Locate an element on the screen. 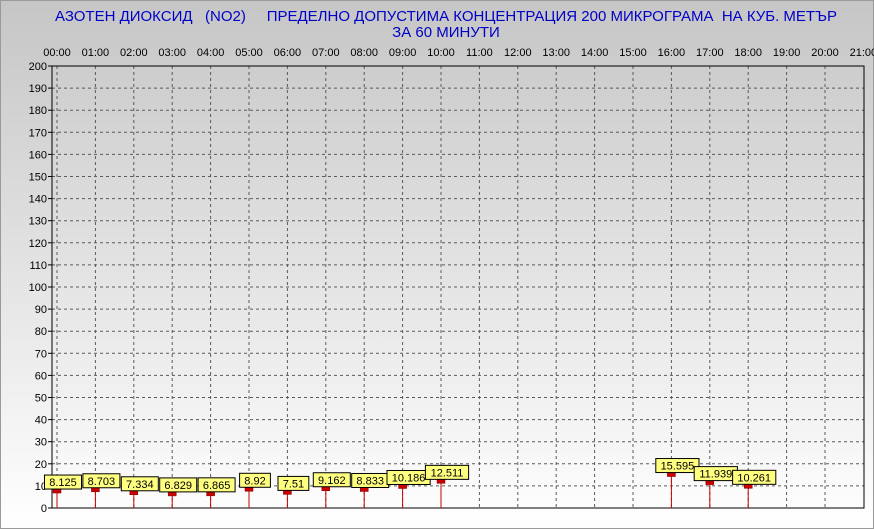  y-tick-label: 200 is located at coordinates (38, 67).